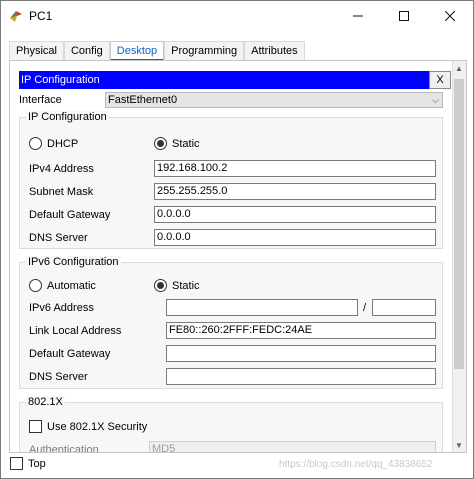  I want to click on ipv6-dns-server-label: DNS Server, so click(58, 377).